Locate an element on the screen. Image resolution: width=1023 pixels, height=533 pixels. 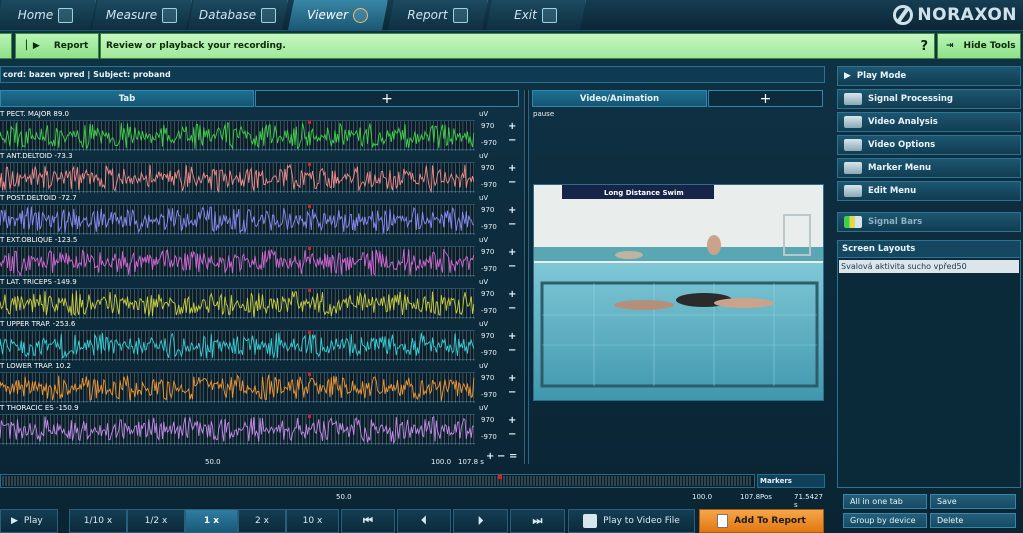
save-layout-button: Save is located at coordinates (973, 501).